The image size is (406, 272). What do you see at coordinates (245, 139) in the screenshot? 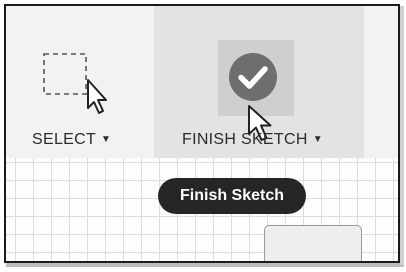
I see `finish-sketch-button-label: FINISH SKETCH` at bounding box center [245, 139].